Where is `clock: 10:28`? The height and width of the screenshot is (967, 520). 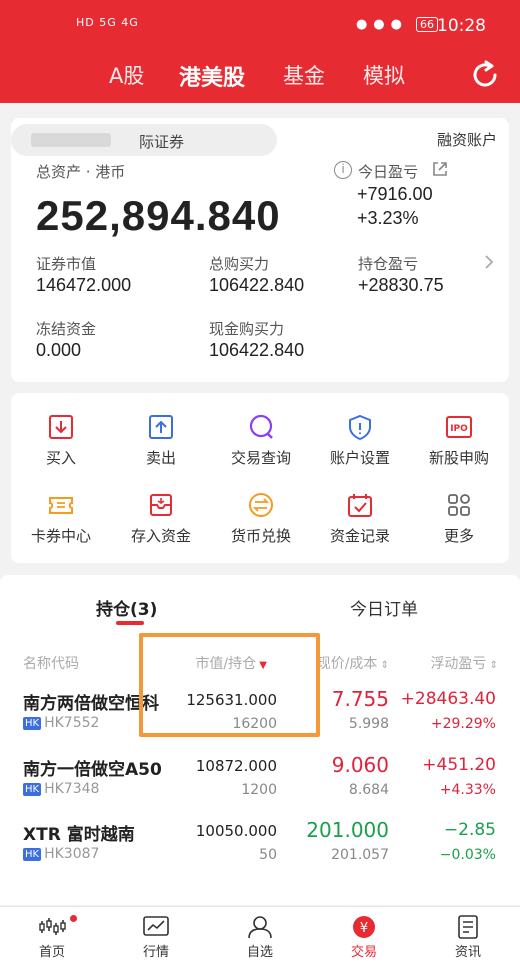
clock: 10:28 is located at coordinates (461, 26).